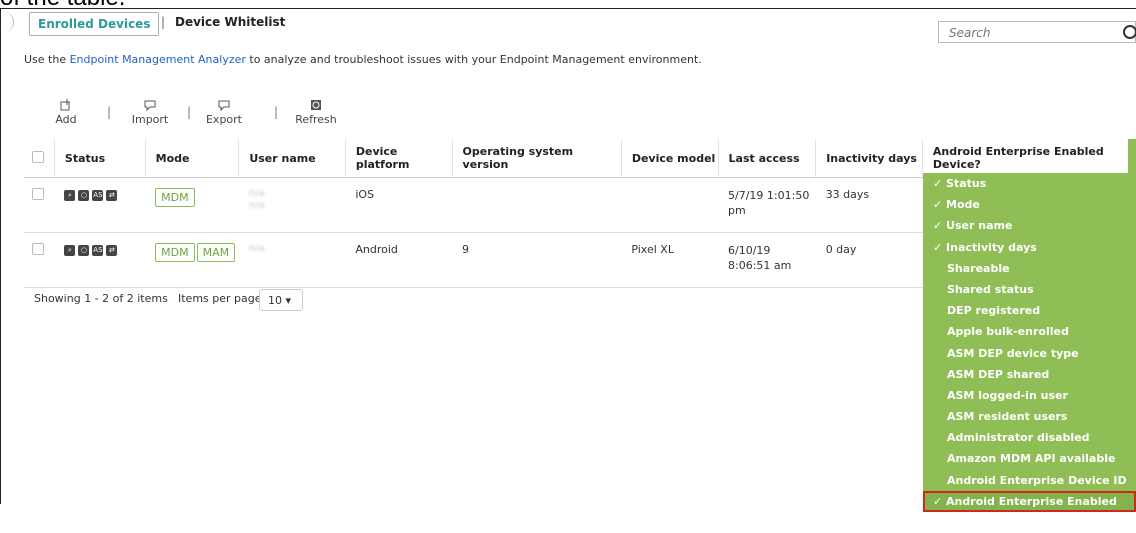 This screenshot has height=533, width=1136. What do you see at coordinates (224, 105) in the screenshot?
I see `export-icon` at bounding box center [224, 105].